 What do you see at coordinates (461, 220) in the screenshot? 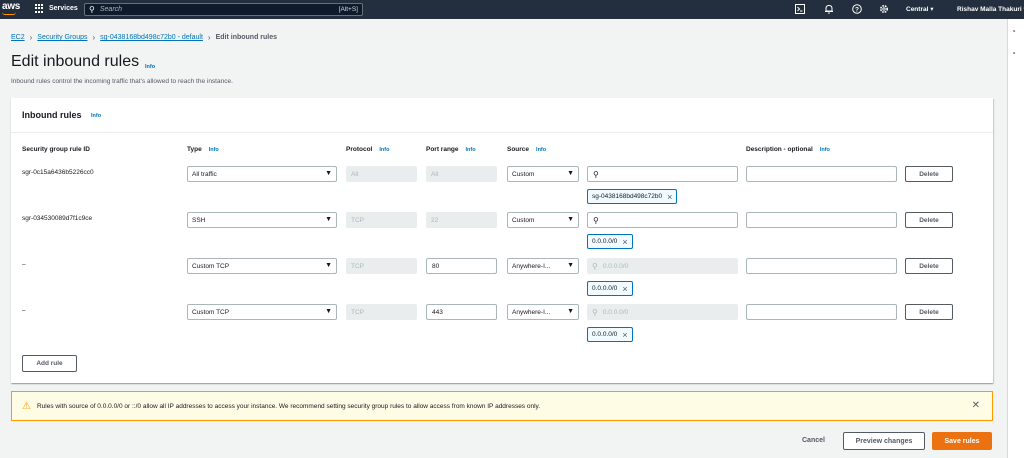
I see `port-range-field: 22` at bounding box center [461, 220].